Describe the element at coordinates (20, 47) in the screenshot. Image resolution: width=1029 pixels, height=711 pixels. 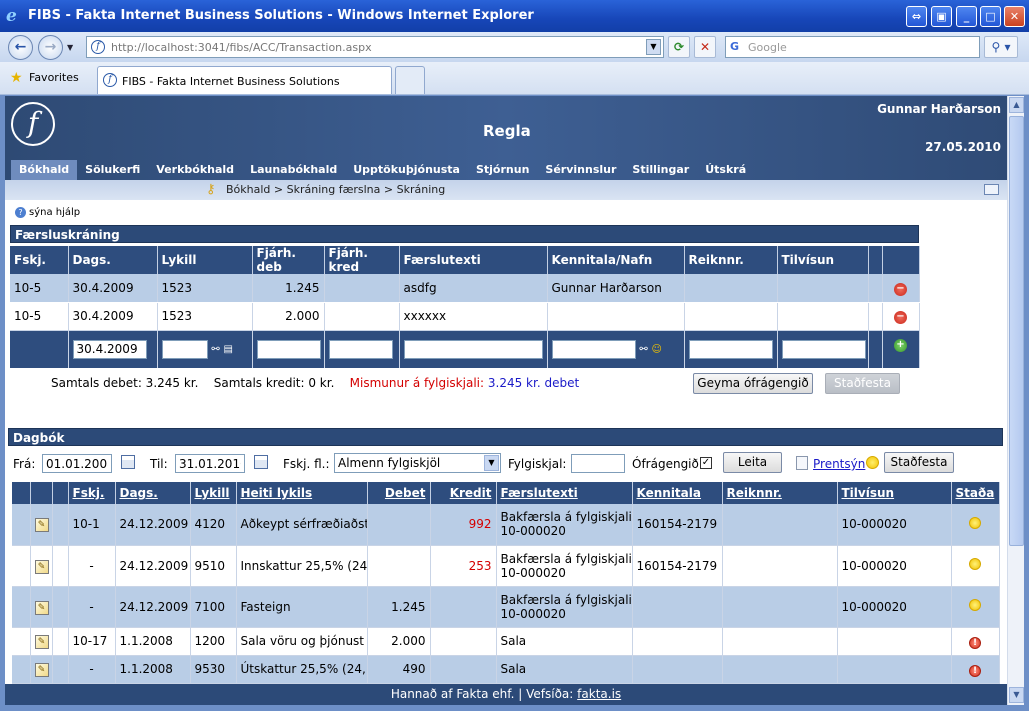
I see `back-button: ←` at that location.